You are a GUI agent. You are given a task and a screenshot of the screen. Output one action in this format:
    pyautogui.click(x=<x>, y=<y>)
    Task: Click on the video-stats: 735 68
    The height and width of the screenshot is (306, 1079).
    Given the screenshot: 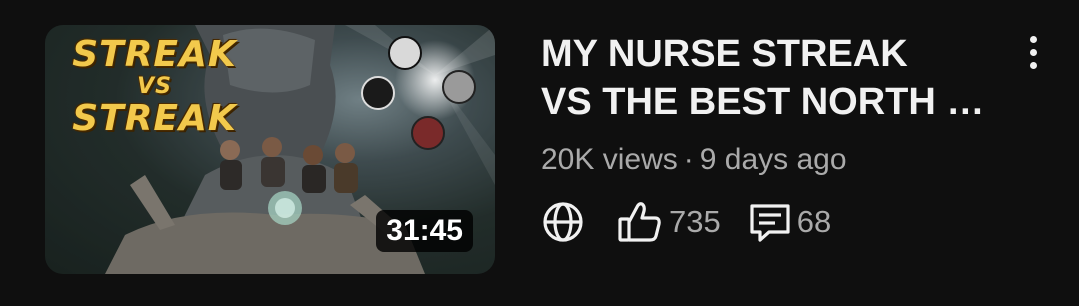 What is the action you would take?
    pyautogui.click(x=686, y=222)
    